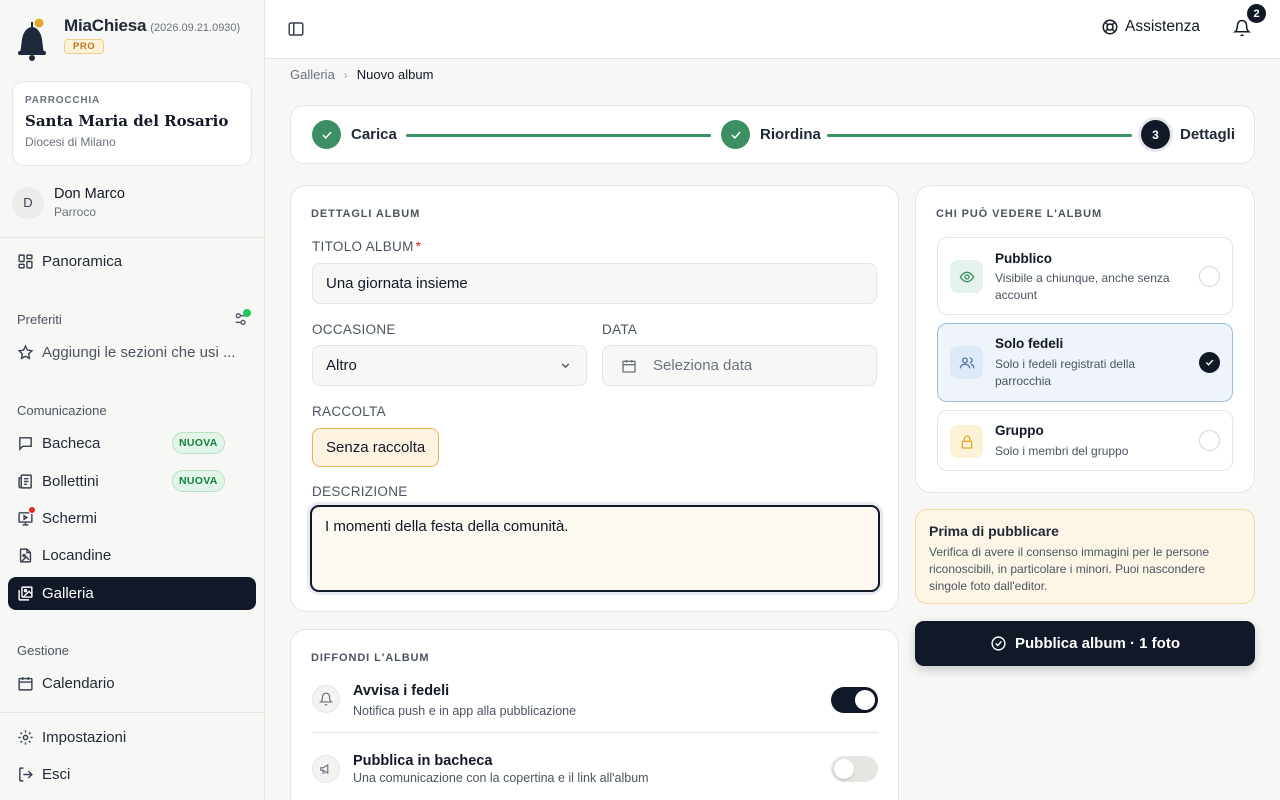  Describe the element at coordinates (594, 283) in the screenshot. I see `album-title-input: Una giornata insieme` at that location.